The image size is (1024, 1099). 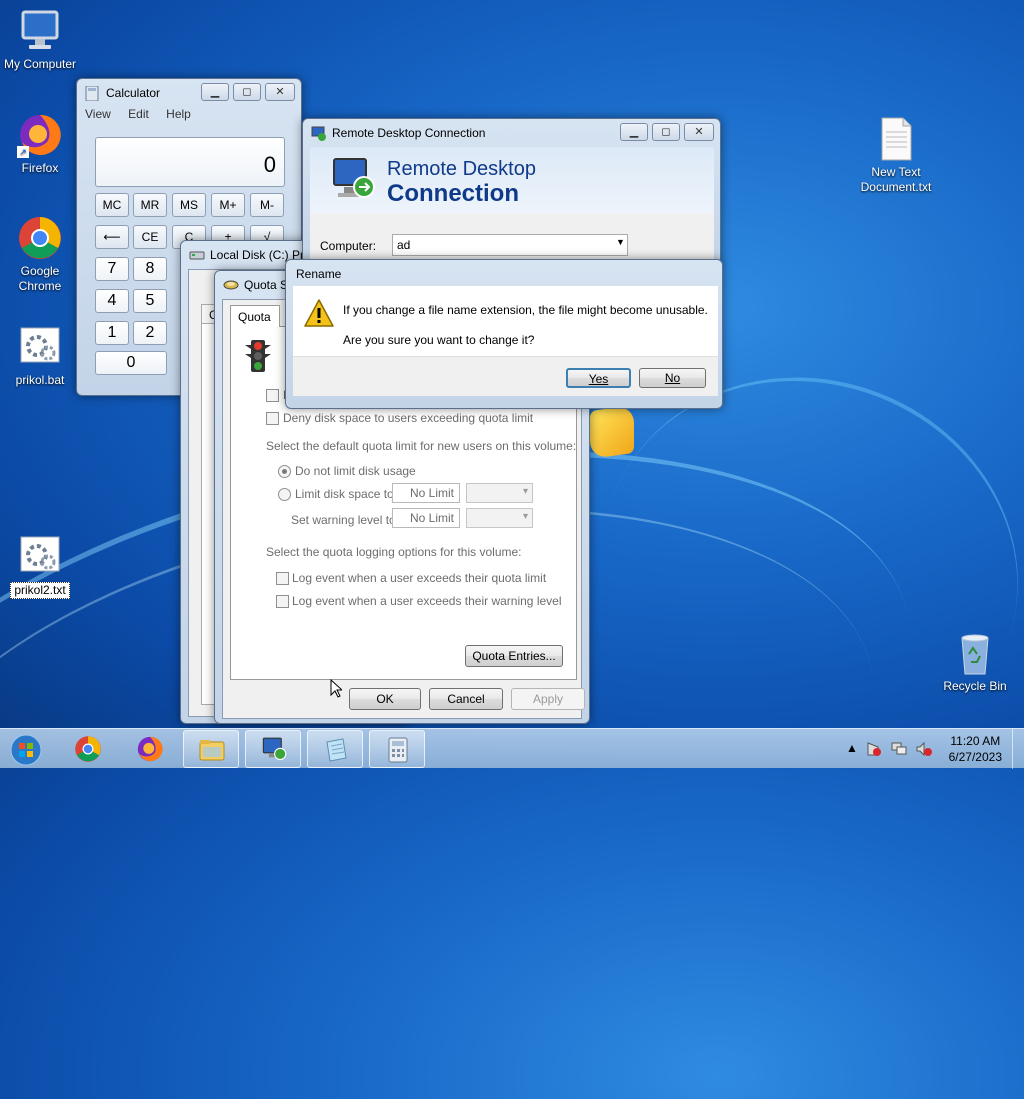 I want to click on no-limit-radio, so click(x=284, y=471).